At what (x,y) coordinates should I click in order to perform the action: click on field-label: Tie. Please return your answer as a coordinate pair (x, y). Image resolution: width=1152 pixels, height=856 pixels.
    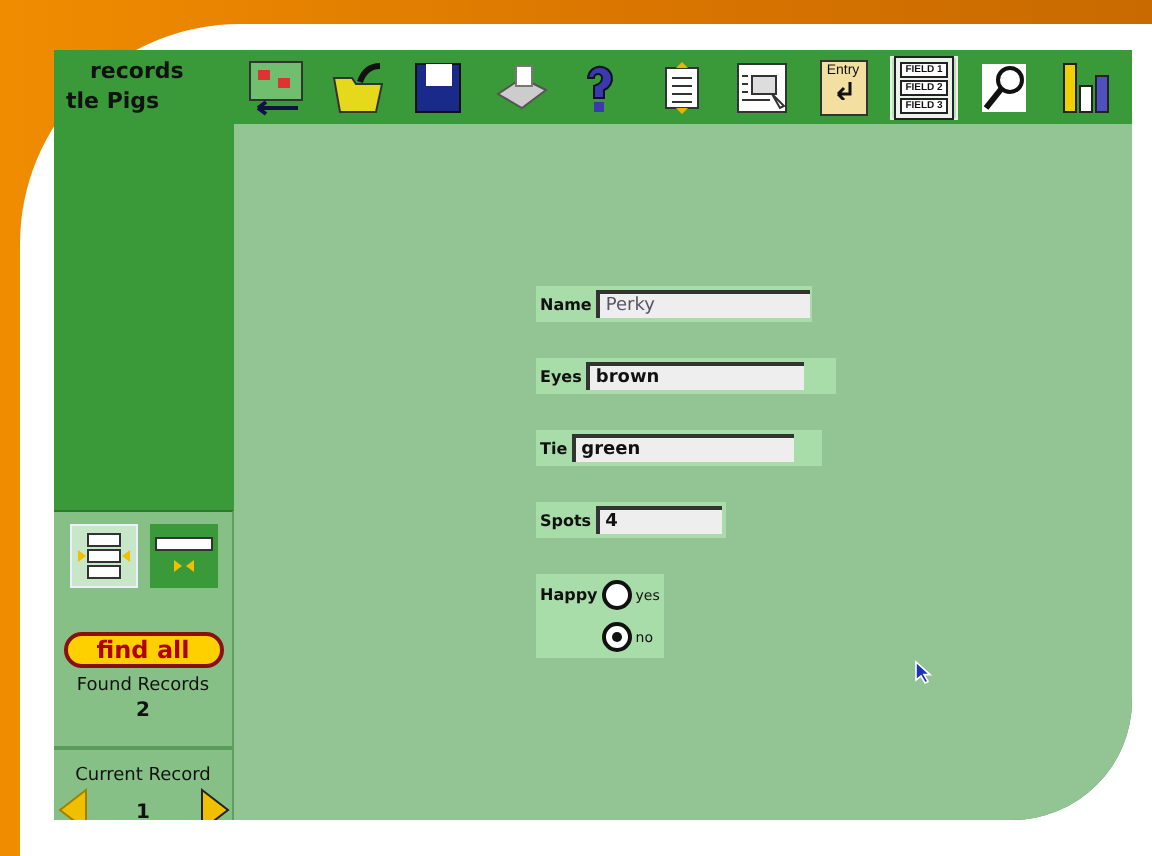
    Looking at the image, I should click on (554, 448).